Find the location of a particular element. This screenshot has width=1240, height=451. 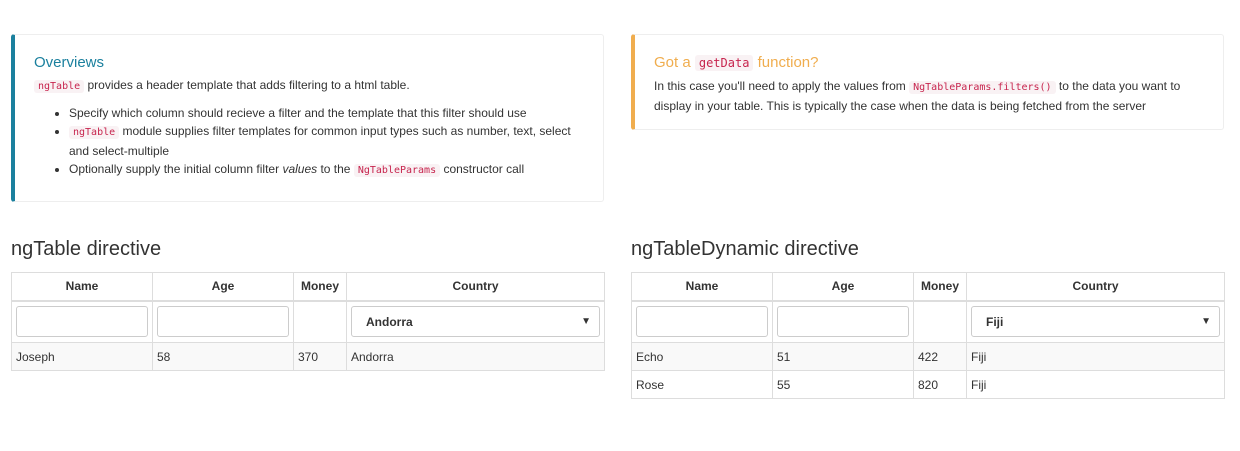

title-text: Got a is located at coordinates (674, 62).